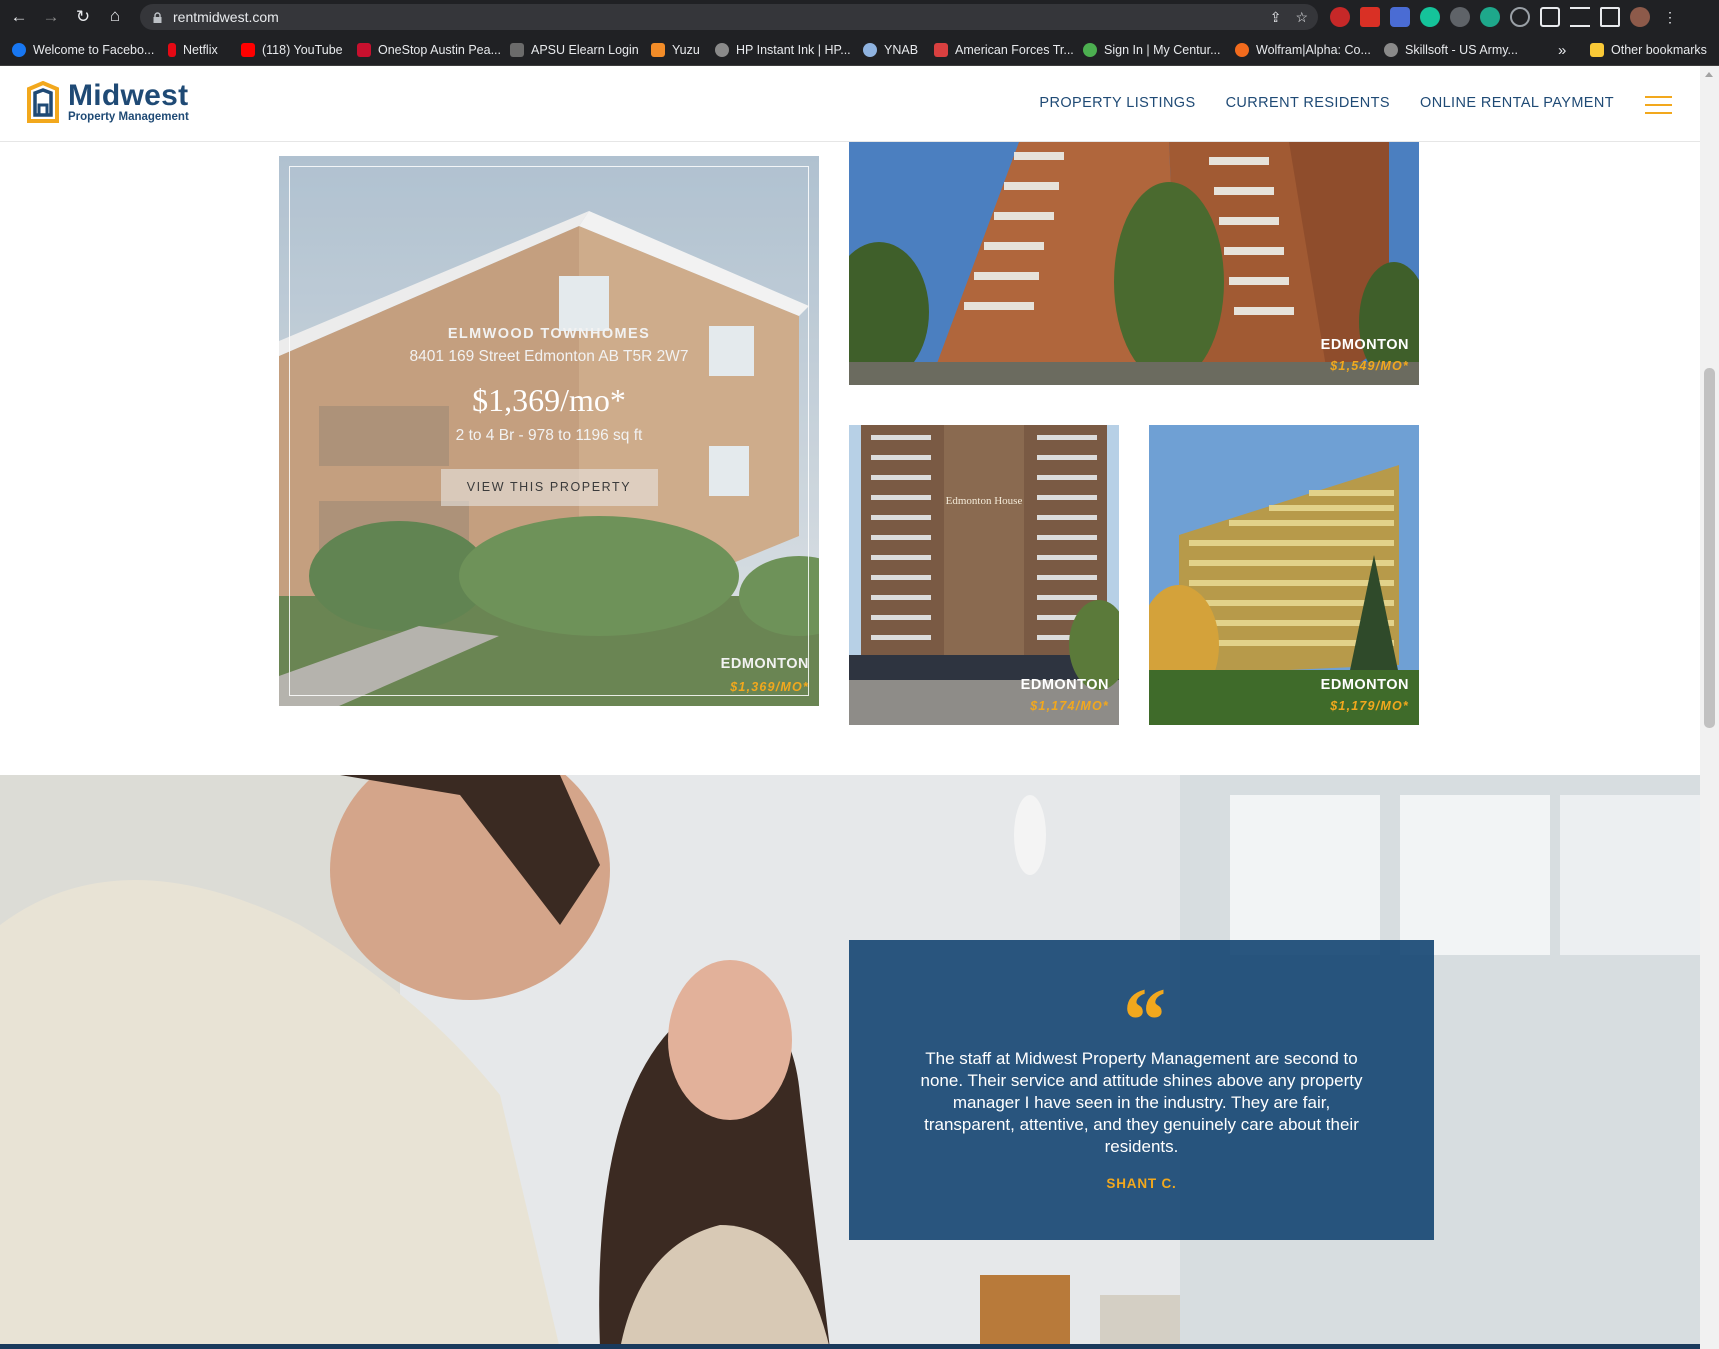 This screenshot has height=1349, width=1719. I want to click on page-scrollbar, so click(1709, 707).